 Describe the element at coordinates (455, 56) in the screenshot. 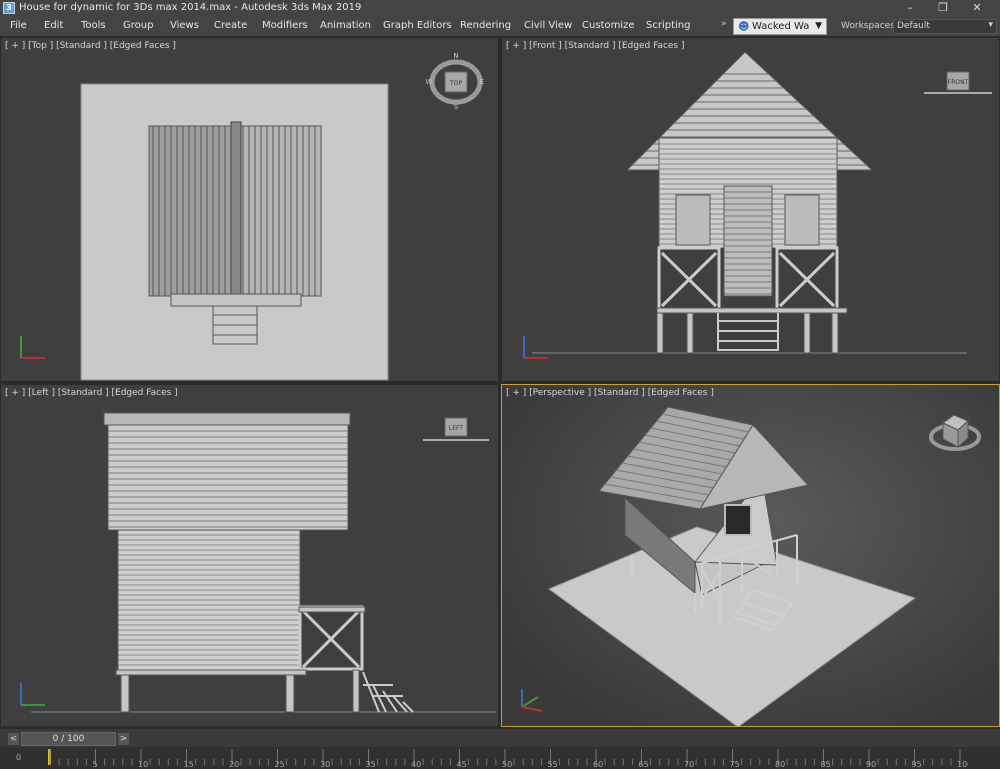

I see `svg-text: N` at that location.